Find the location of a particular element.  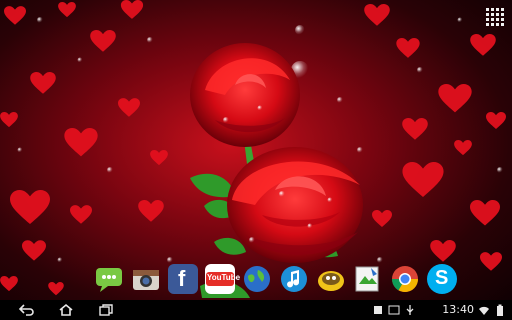

messaging-icon is located at coordinates (109, 279).